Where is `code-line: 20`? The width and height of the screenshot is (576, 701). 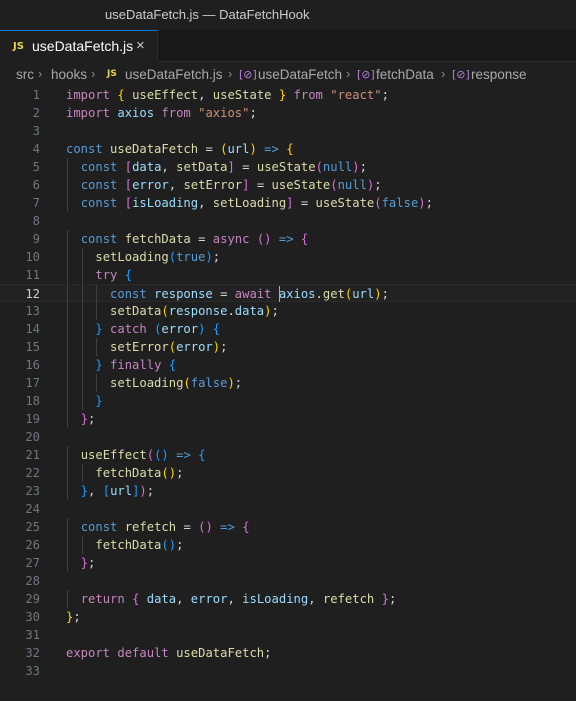 code-line: 20 is located at coordinates (288, 437).